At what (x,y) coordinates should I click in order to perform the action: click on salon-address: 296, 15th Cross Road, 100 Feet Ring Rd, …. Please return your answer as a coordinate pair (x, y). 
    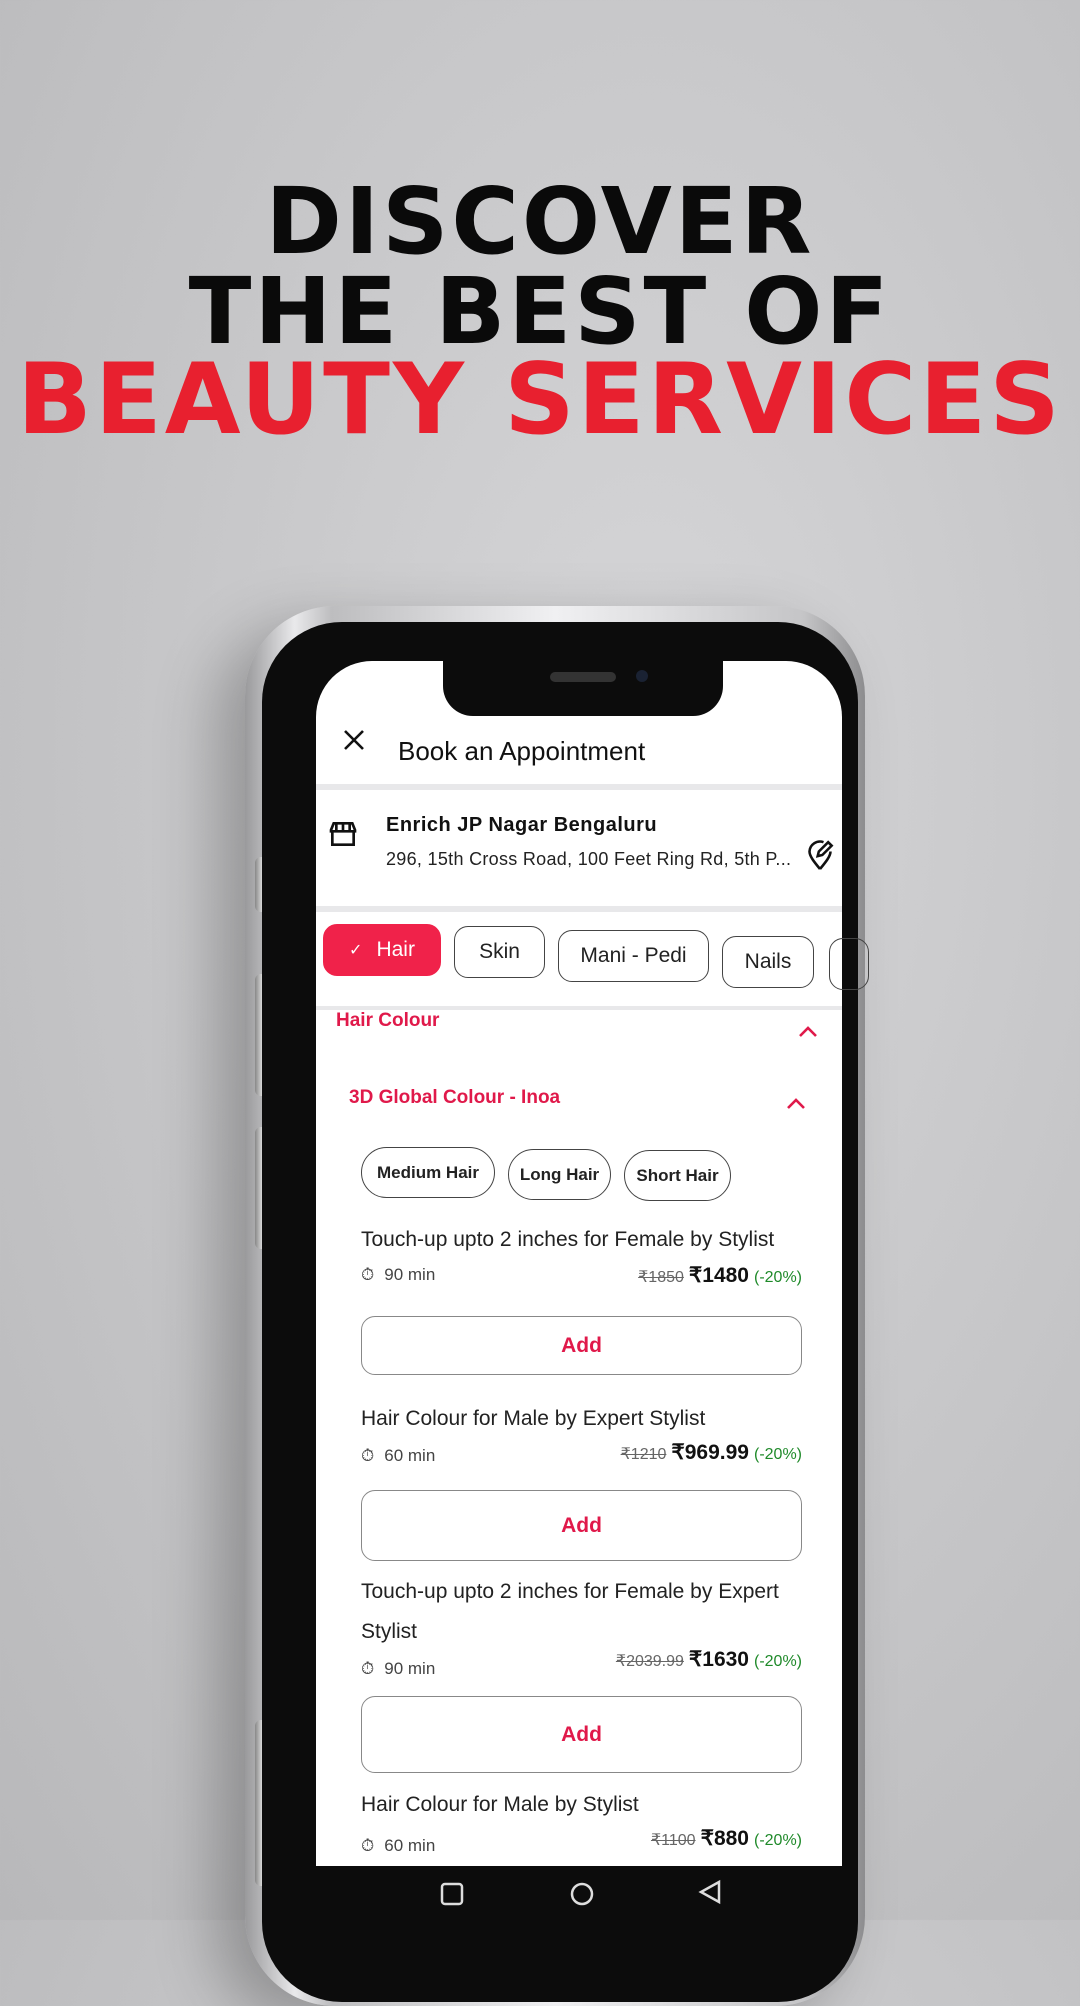
    Looking at the image, I should click on (589, 859).